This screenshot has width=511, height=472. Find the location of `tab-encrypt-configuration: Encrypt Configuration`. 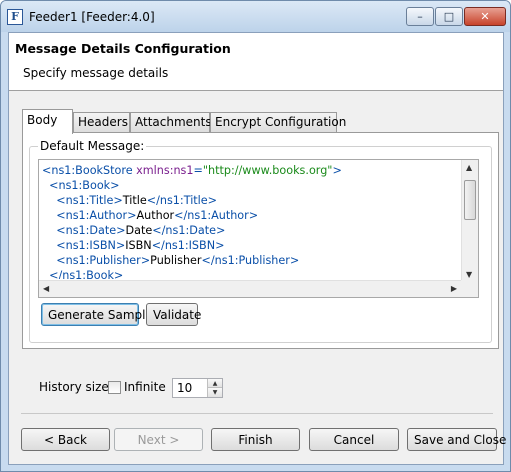

tab-encrypt-configuration: Encrypt Configuration is located at coordinates (278, 122).